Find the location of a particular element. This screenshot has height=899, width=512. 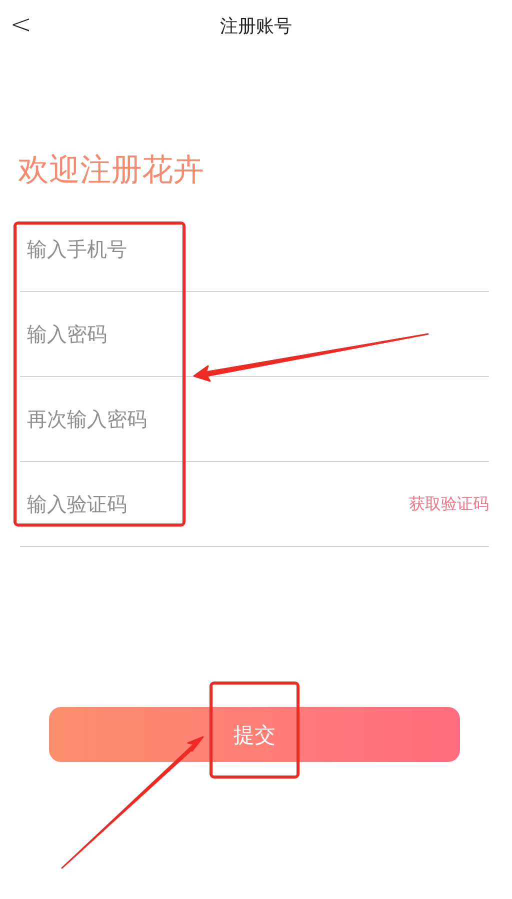

submit-button: 提交 is located at coordinates (254, 734).